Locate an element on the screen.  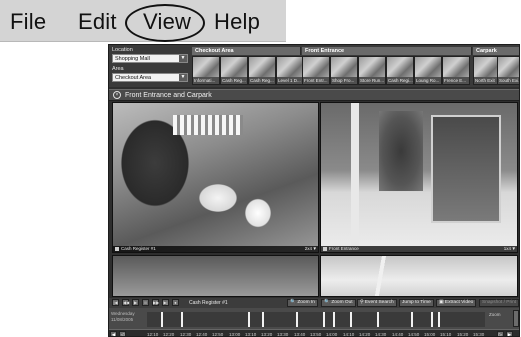
timeline-tick-label: 13:10 is located at coordinates (251, 334).